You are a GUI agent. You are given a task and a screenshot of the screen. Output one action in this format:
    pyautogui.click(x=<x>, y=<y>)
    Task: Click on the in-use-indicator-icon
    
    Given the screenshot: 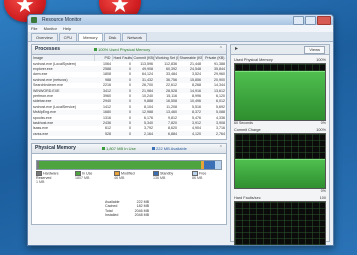 What is the action you would take?
    pyautogui.click(x=103, y=149)
    